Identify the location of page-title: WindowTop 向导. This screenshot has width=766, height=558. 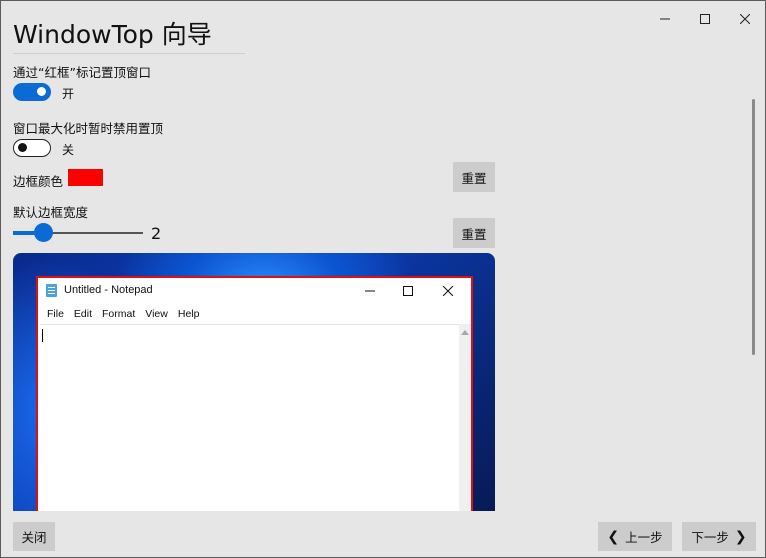
(112, 34).